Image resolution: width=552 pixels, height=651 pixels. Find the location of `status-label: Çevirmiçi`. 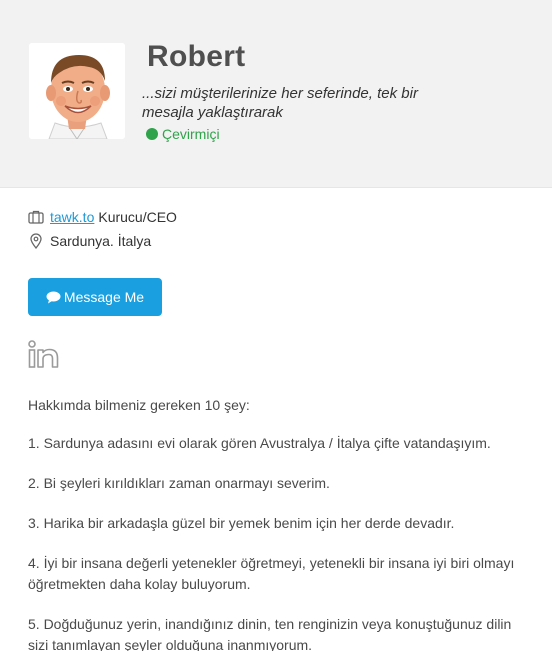

status-label: Çevirmiçi is located at coordinates (191, 134).